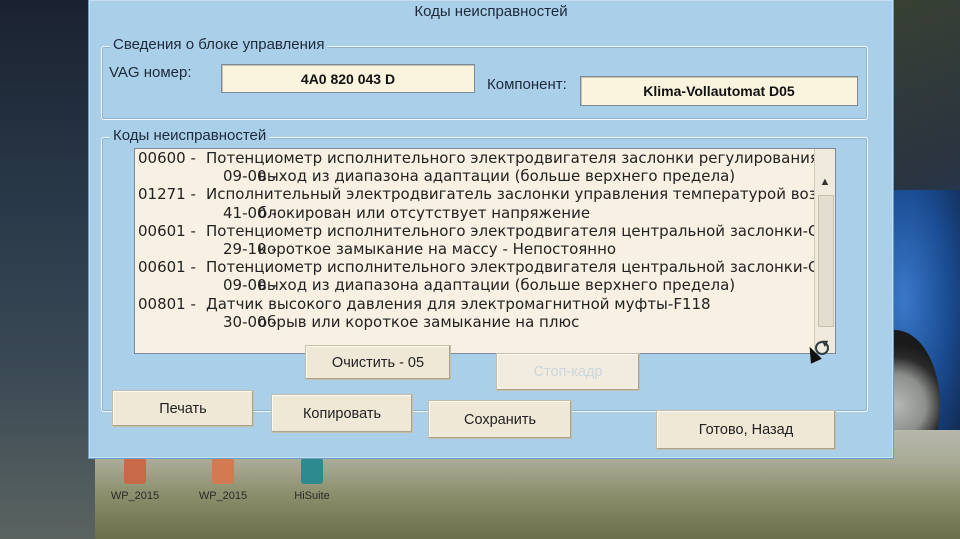 The width and height of the screenshot is (960, 539). I want to click on fault-subcode: 29-10 -, so click(250, 248).